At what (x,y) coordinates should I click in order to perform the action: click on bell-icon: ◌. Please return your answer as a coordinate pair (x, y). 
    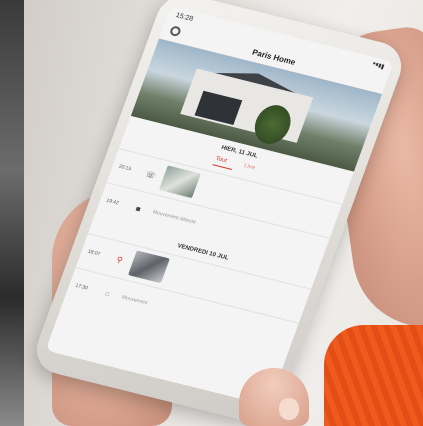
    Looking at the image, I should click on (107, 293).